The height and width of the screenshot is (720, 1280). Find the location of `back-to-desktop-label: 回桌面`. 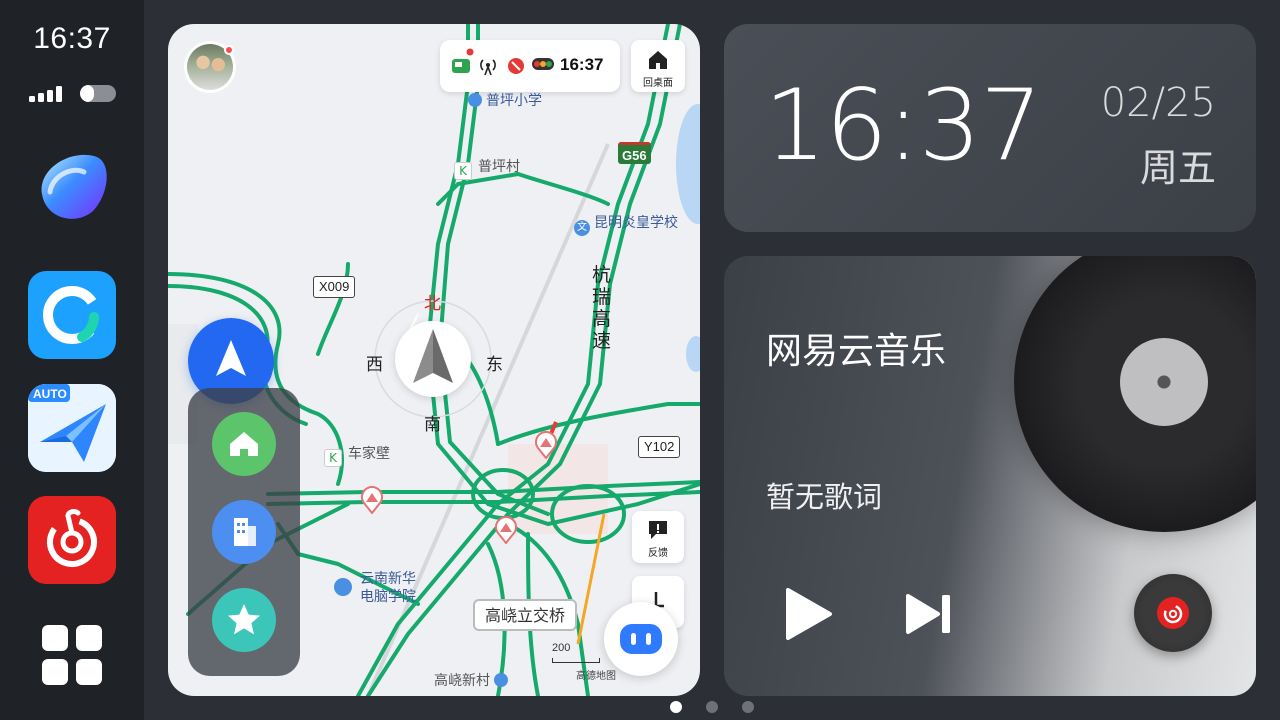

back-to-desktop-label: 回桌面 is located at coordinates (658, 83).